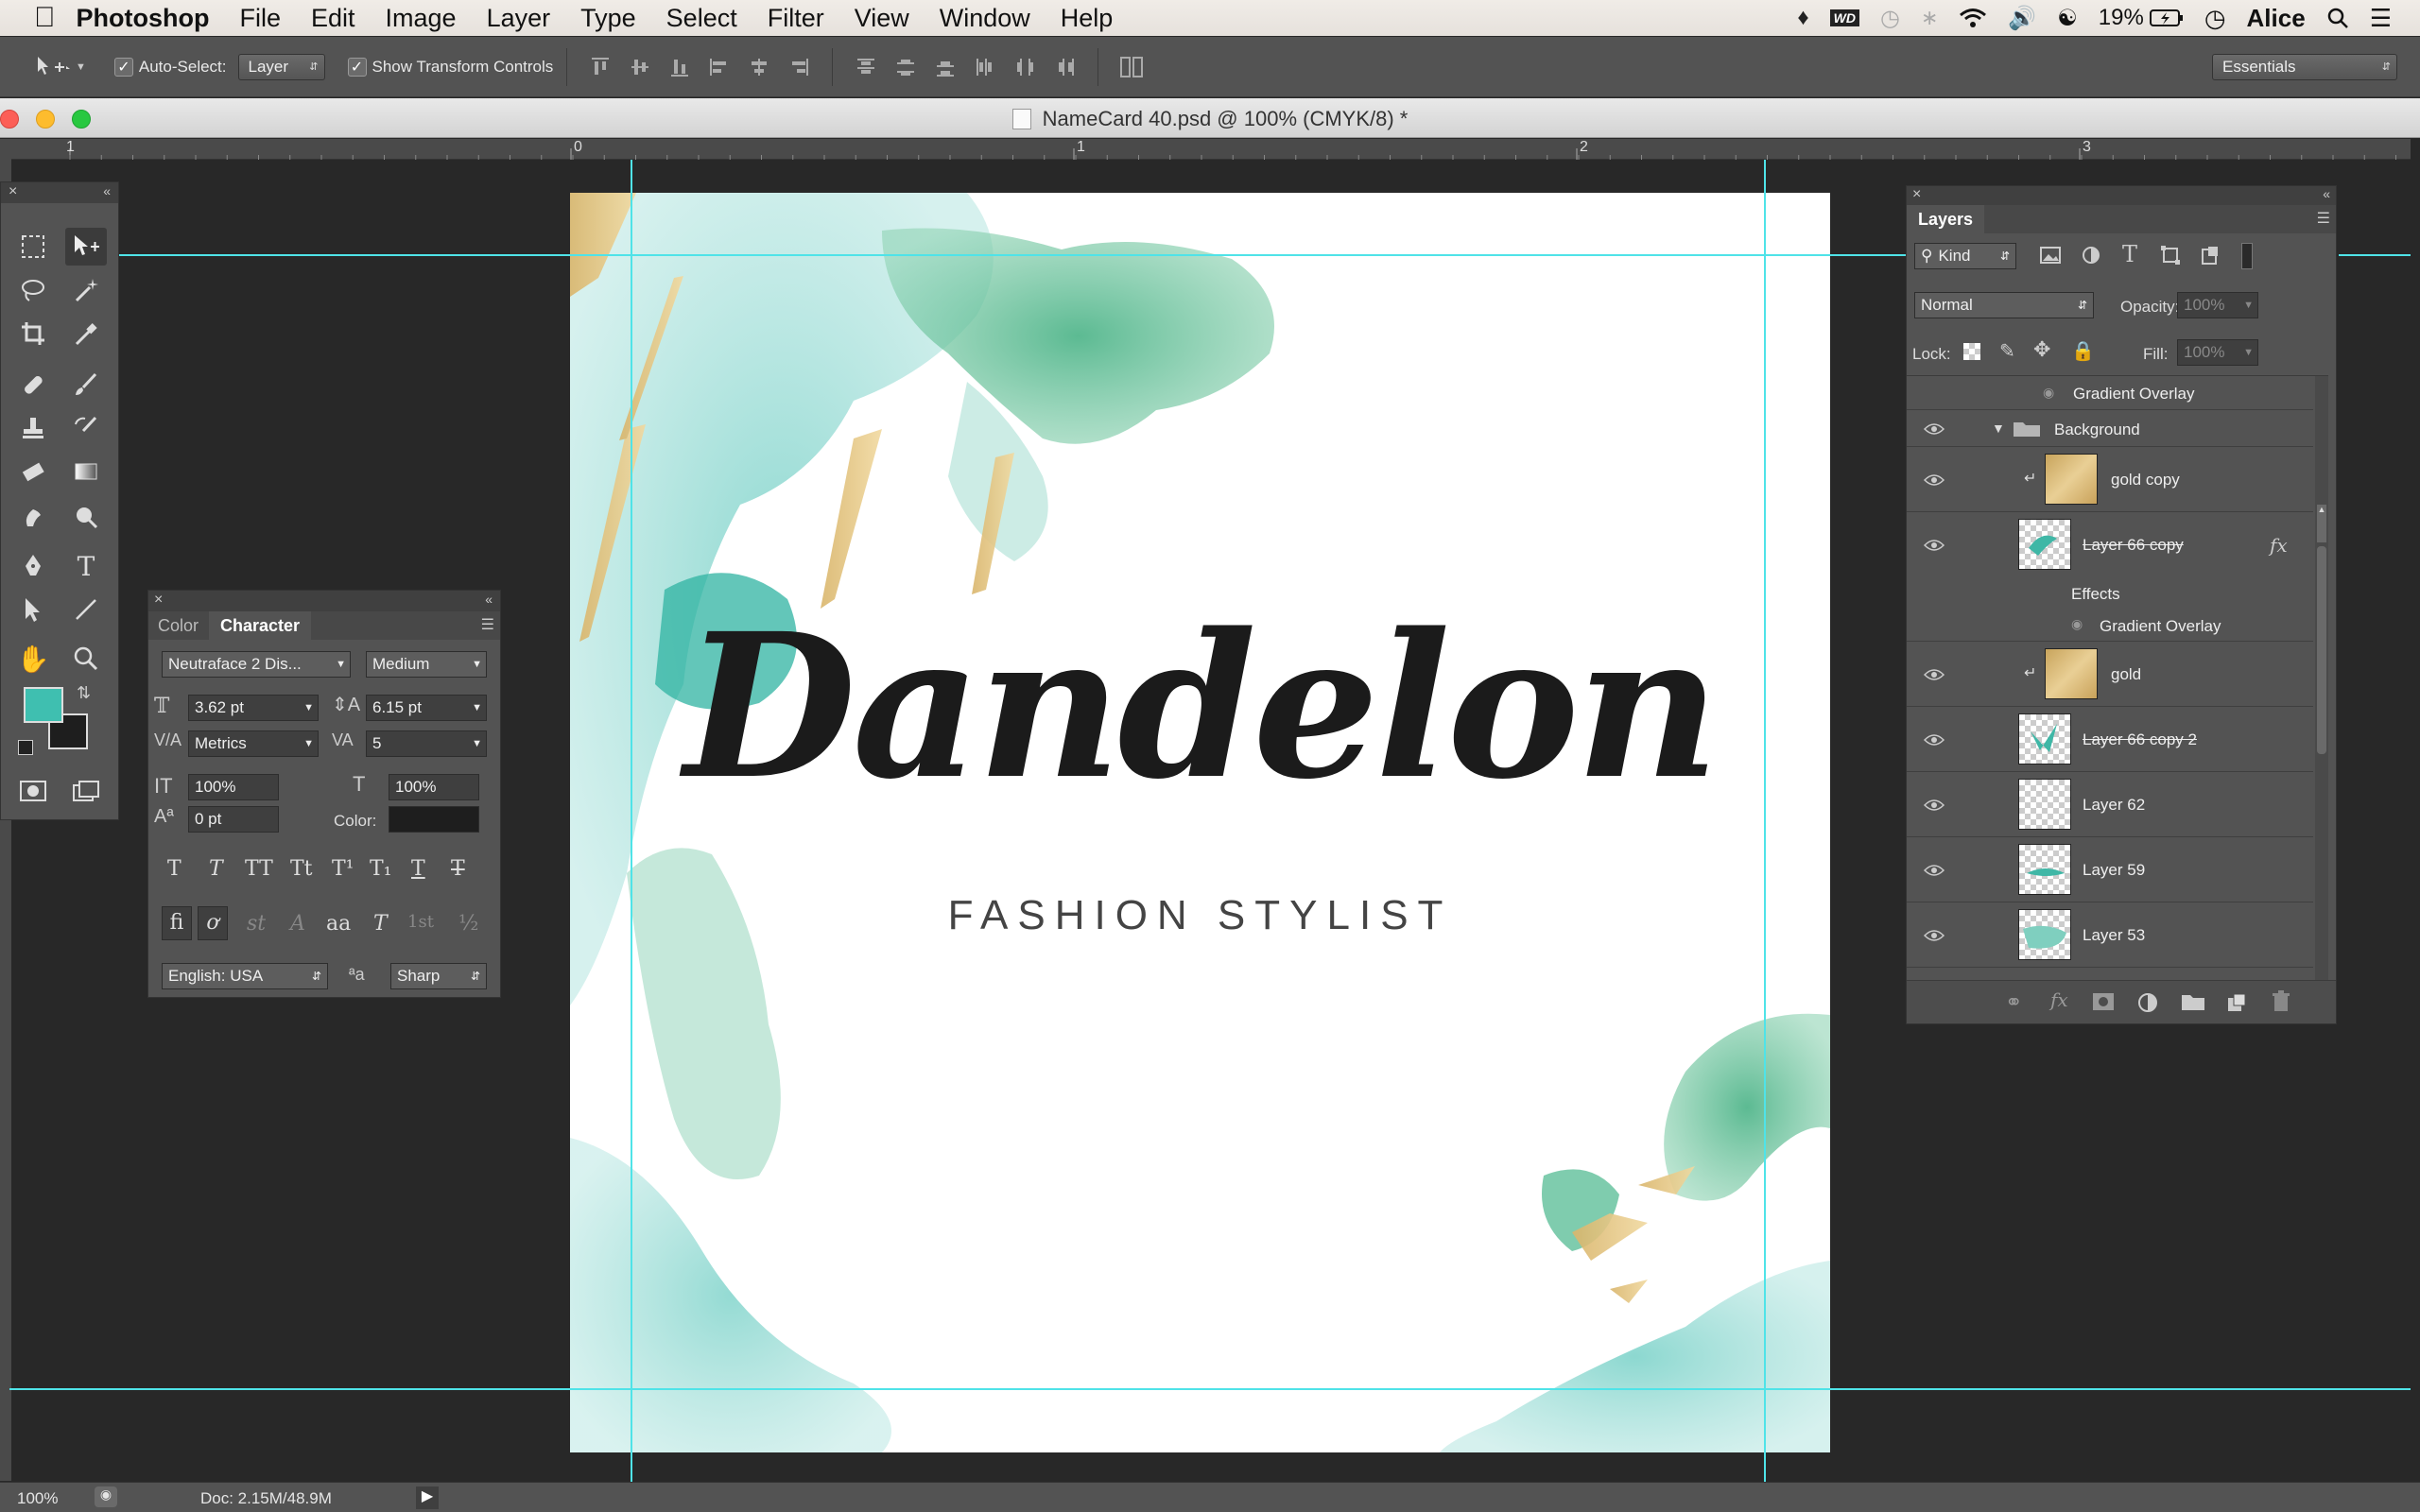 The height and width of the screenshot is (1512, 2420). Describe the element at coordinates (33, 566) in the screenshot. I see `pen-tool-icon` at that location.